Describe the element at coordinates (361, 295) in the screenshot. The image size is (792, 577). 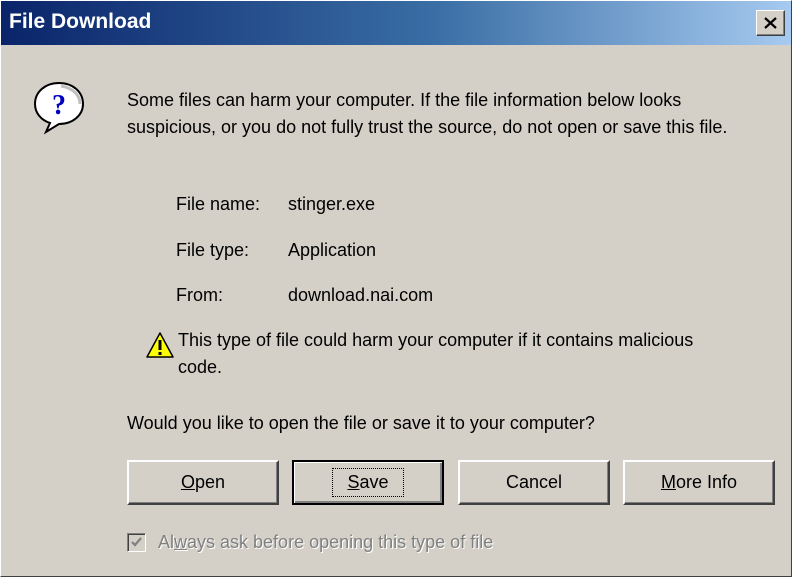
I see `file-from-value: download.nai.com` at that location.